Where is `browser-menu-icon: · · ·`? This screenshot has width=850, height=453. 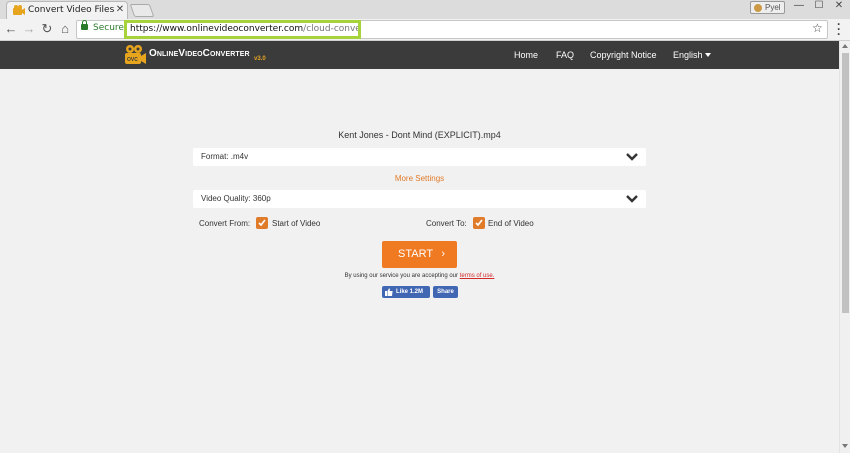 browser-menu-icon: · · · is located at coordinates (839, 29).